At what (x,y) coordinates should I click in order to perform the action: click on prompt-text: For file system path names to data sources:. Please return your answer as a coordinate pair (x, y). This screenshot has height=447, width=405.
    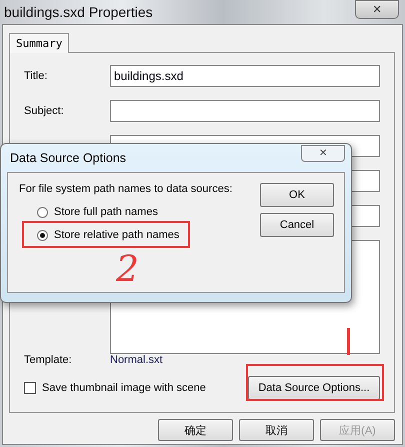
    Looking at the image, I should click on (126, 189).